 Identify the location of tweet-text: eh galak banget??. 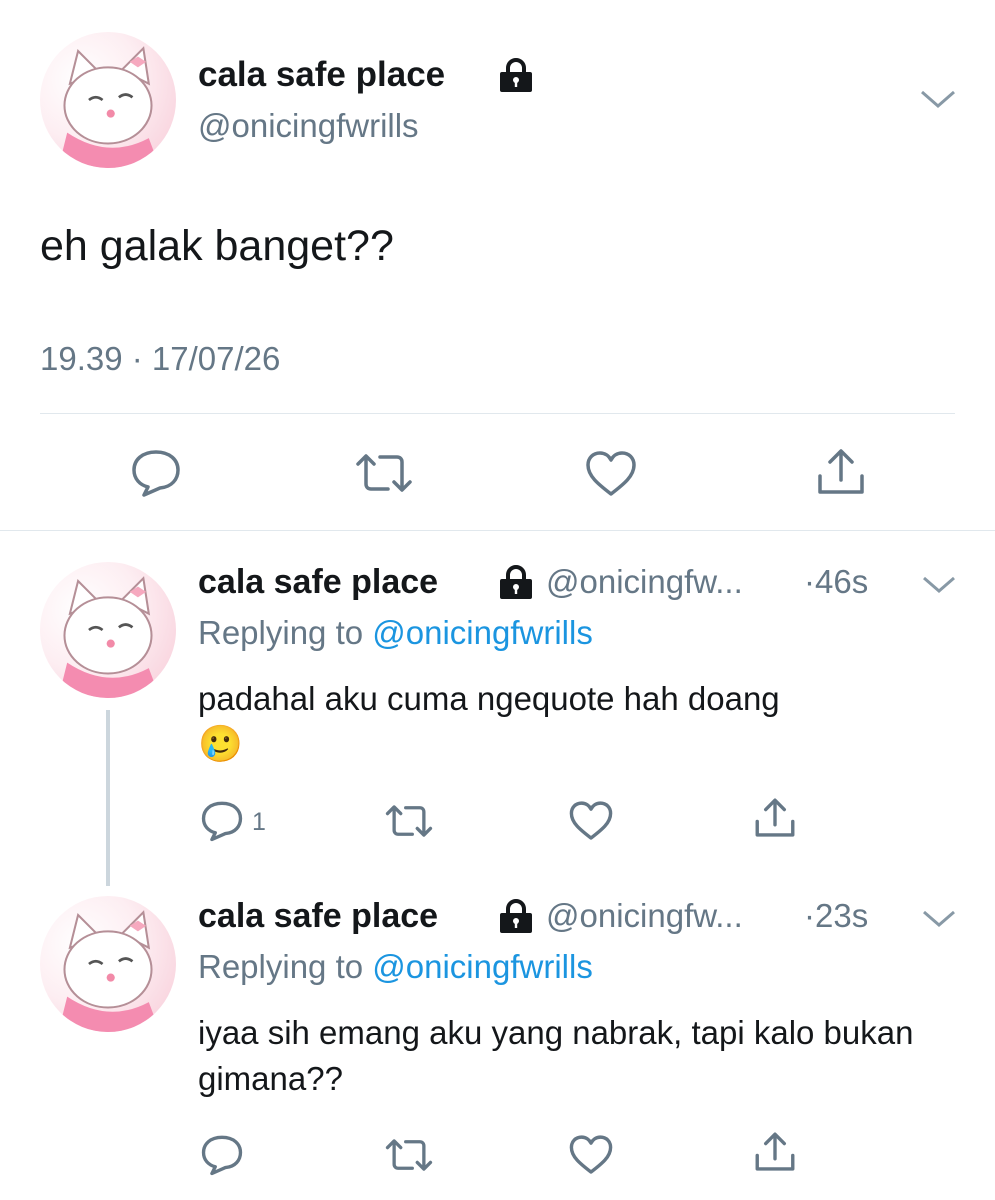
(217, 246).